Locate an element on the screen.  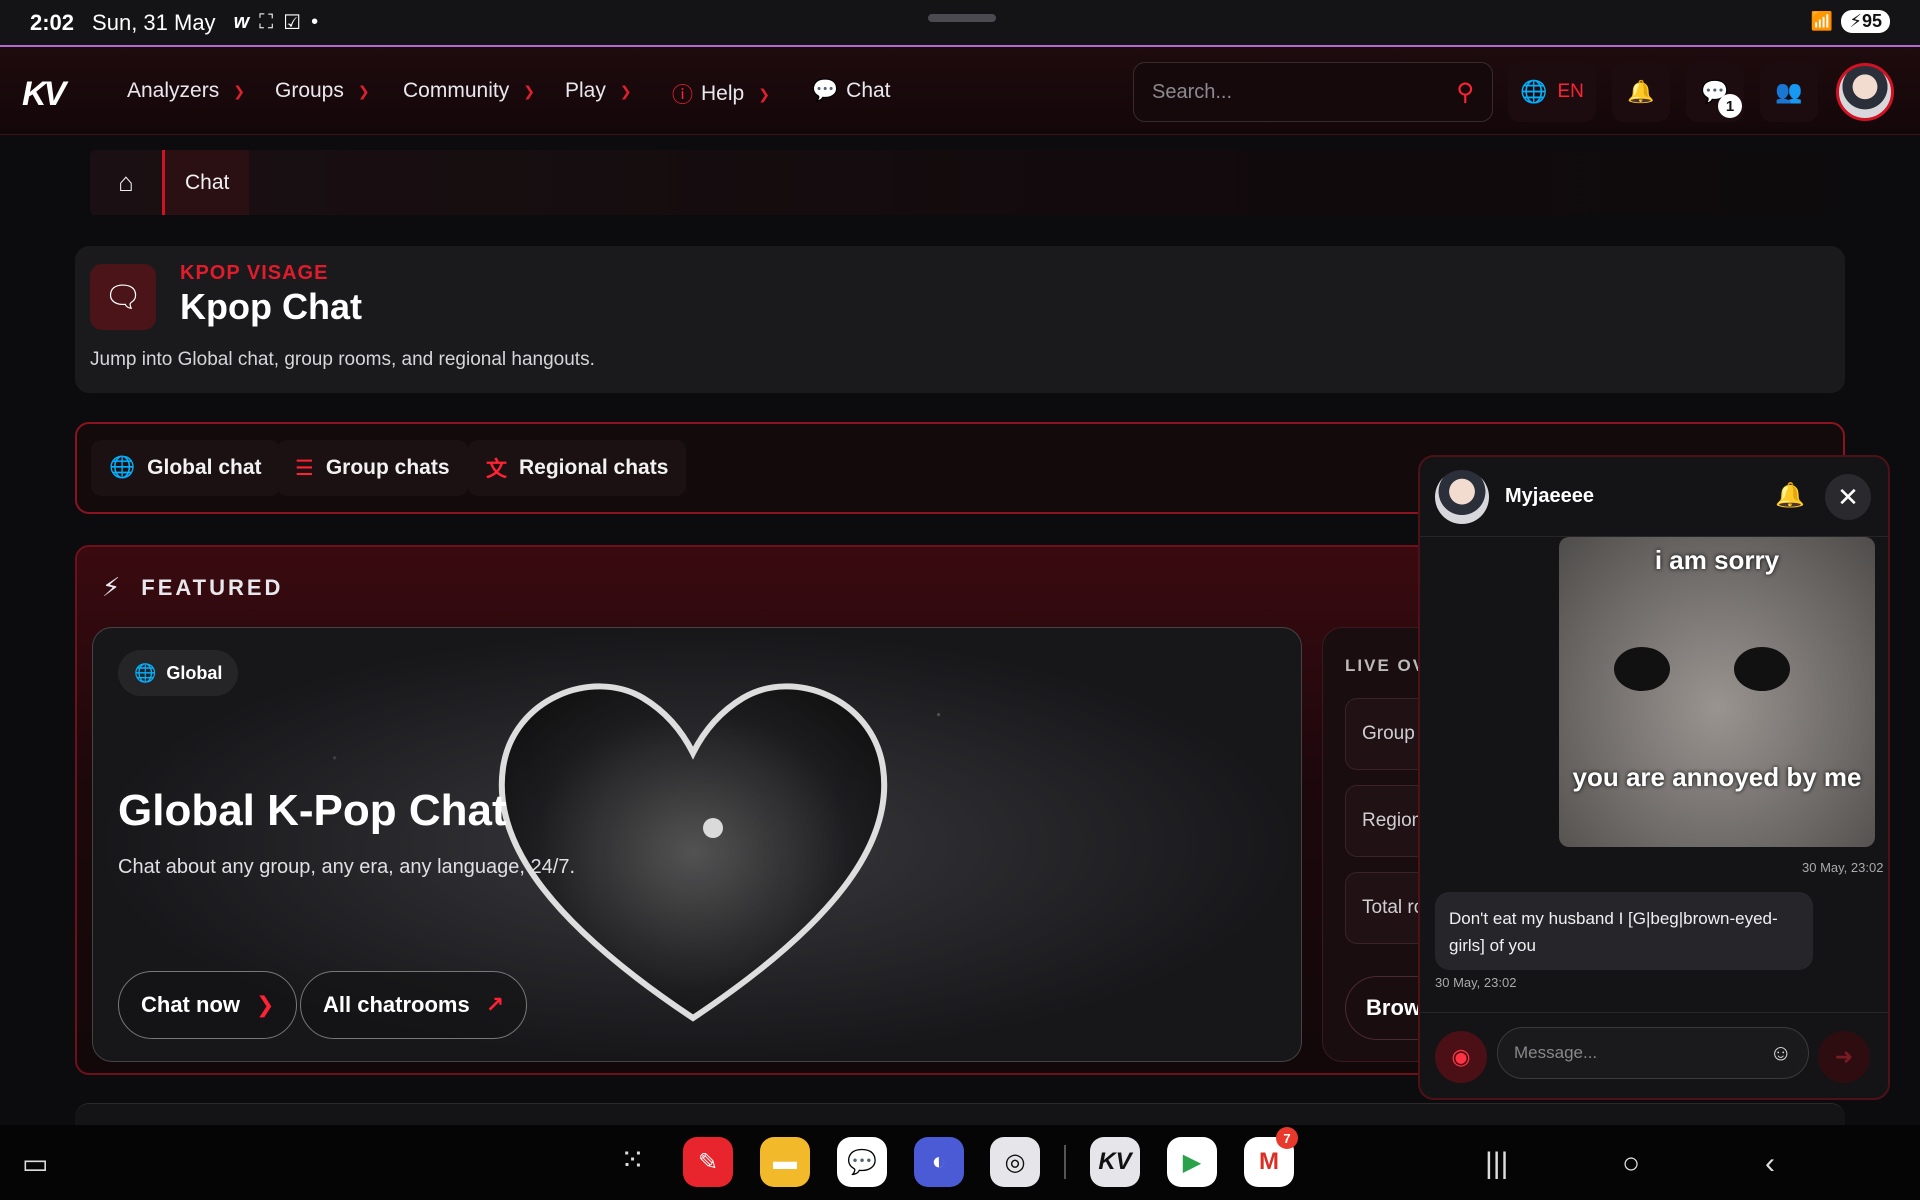
messages-badge: 1 is located at coordinates (1730, 106).